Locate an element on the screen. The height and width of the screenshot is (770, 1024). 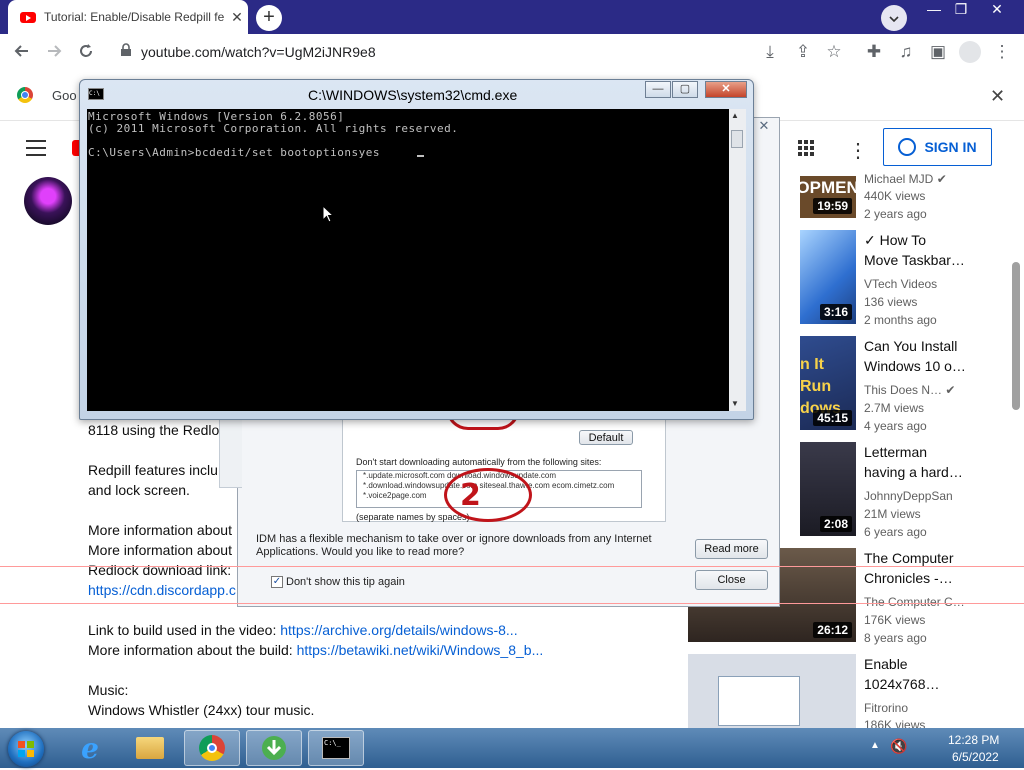
window-restore-button: ❐ is located at coordinates (961, 9).